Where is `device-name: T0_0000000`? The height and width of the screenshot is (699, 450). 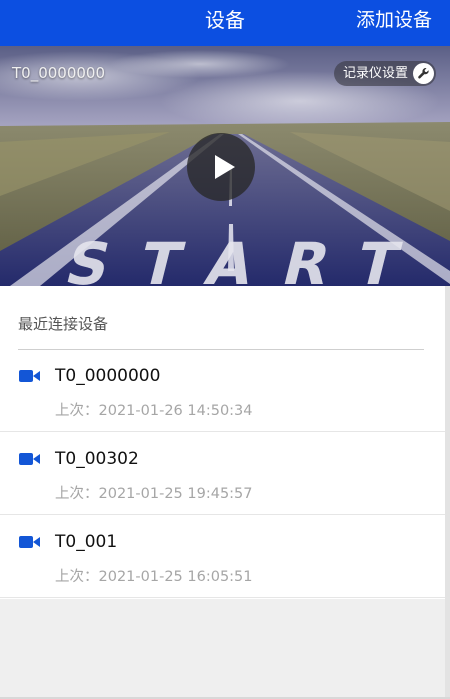 device-name: T0_0000000 is located at coordinates (108, 376).